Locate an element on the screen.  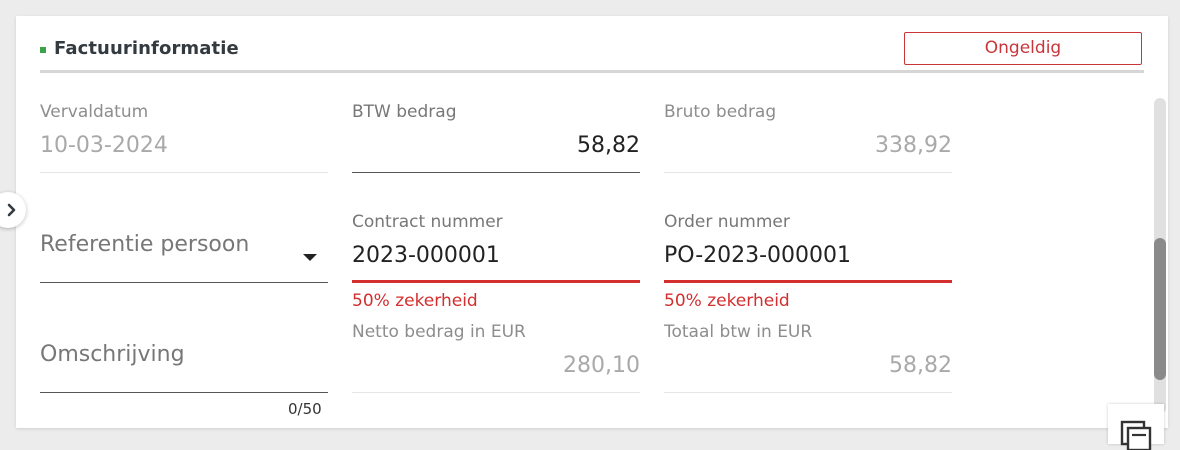
net-amount-label: Netto bedrag in EUR is located at coordinates (439, 332).